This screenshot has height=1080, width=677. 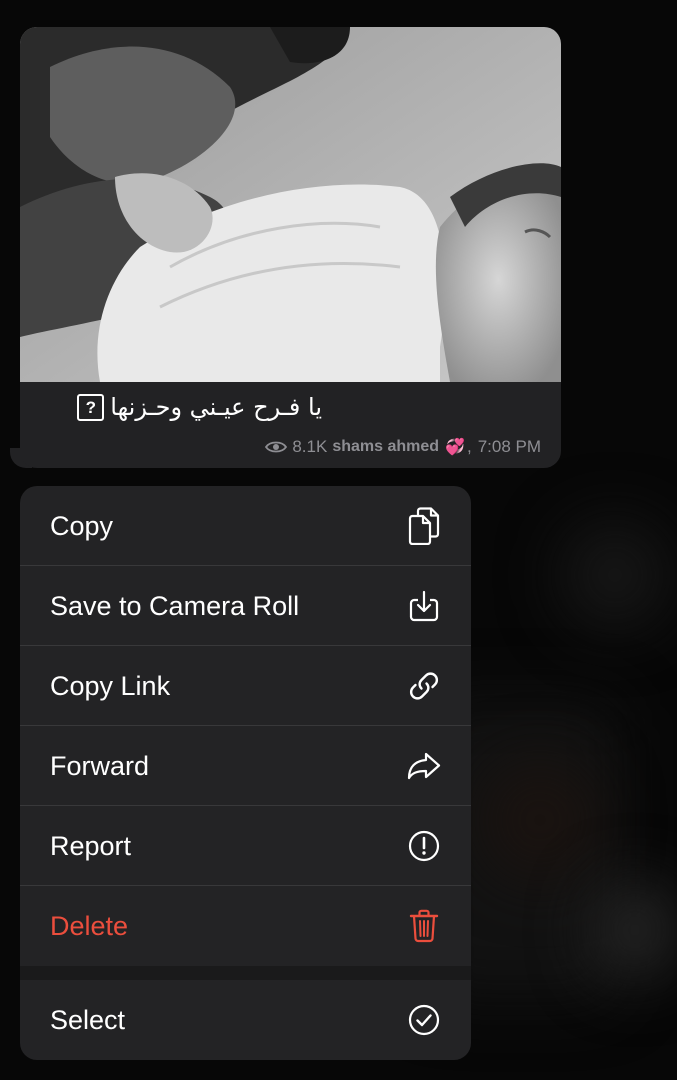 I want to click on message-caption: يا فـرح عيـني وحـزنها ?, so click(x=199, y=407).